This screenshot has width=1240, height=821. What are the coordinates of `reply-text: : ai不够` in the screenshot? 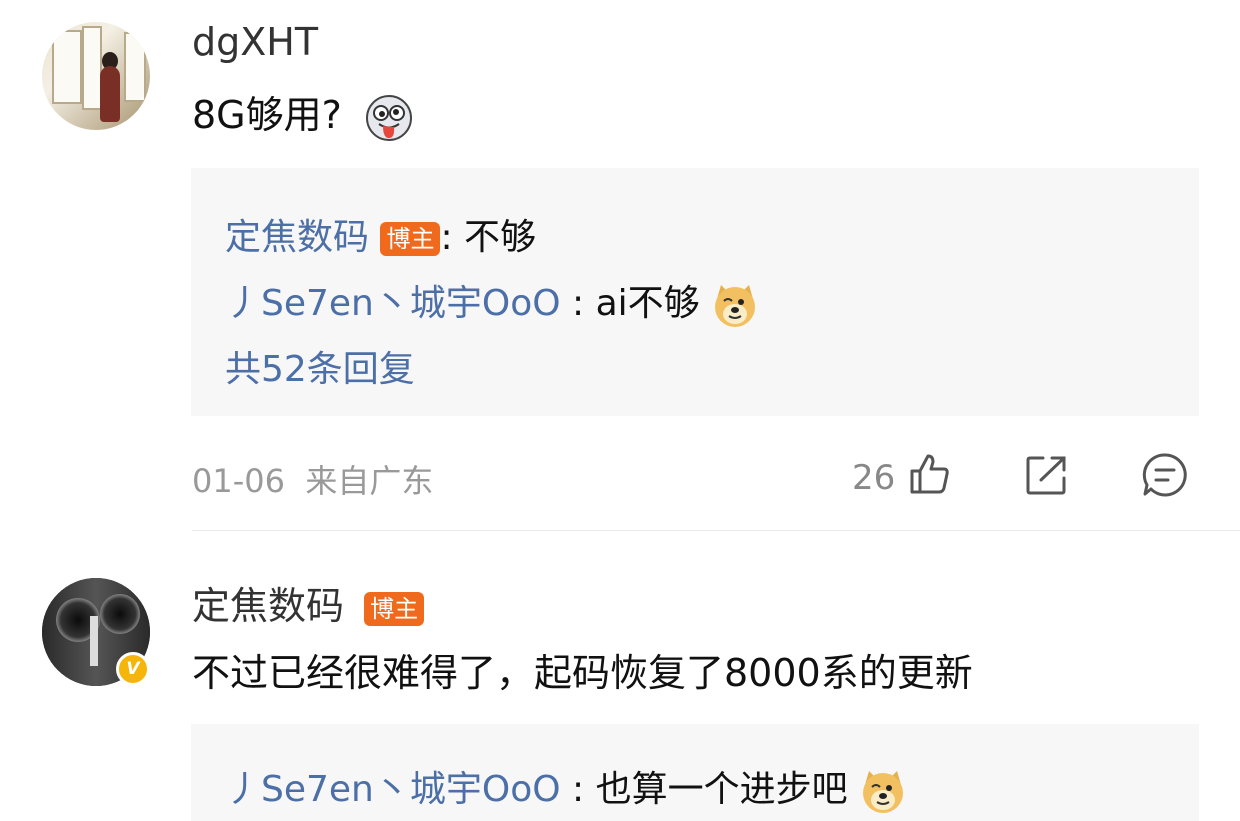 It's located at (630, 303).